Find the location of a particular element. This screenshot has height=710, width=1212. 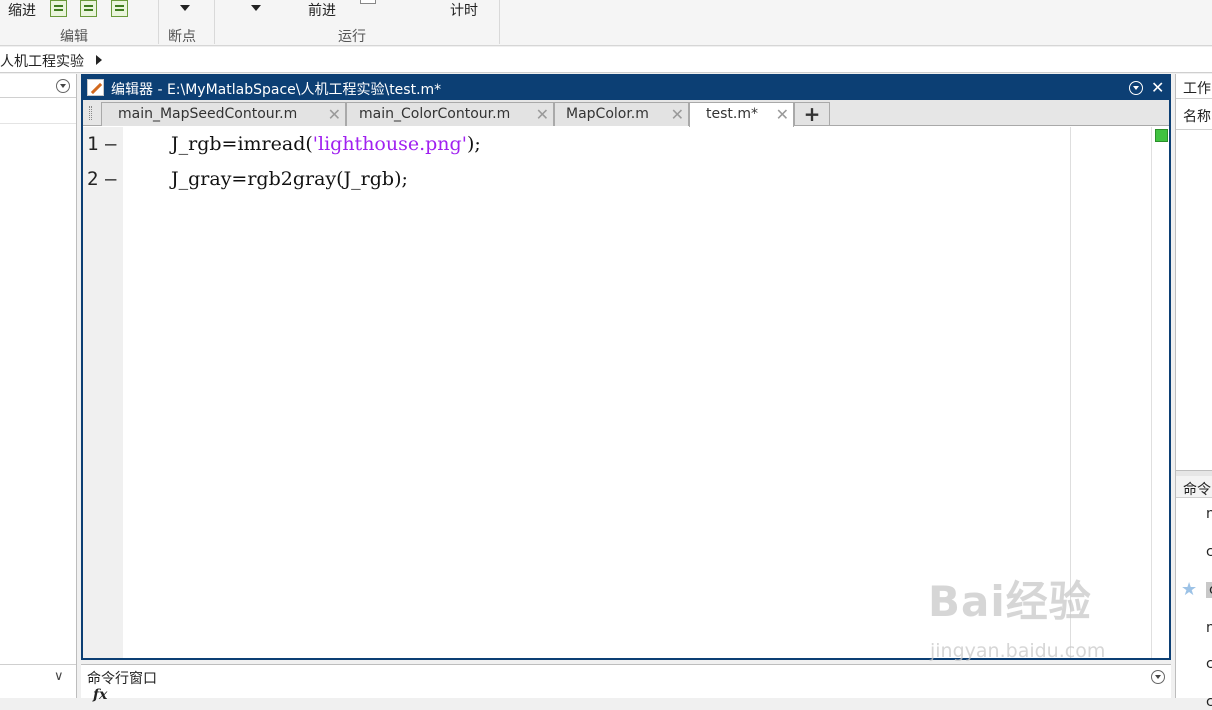

tab-mapcolor: MapColor.m ✕ is located at coordinates (621, 114).